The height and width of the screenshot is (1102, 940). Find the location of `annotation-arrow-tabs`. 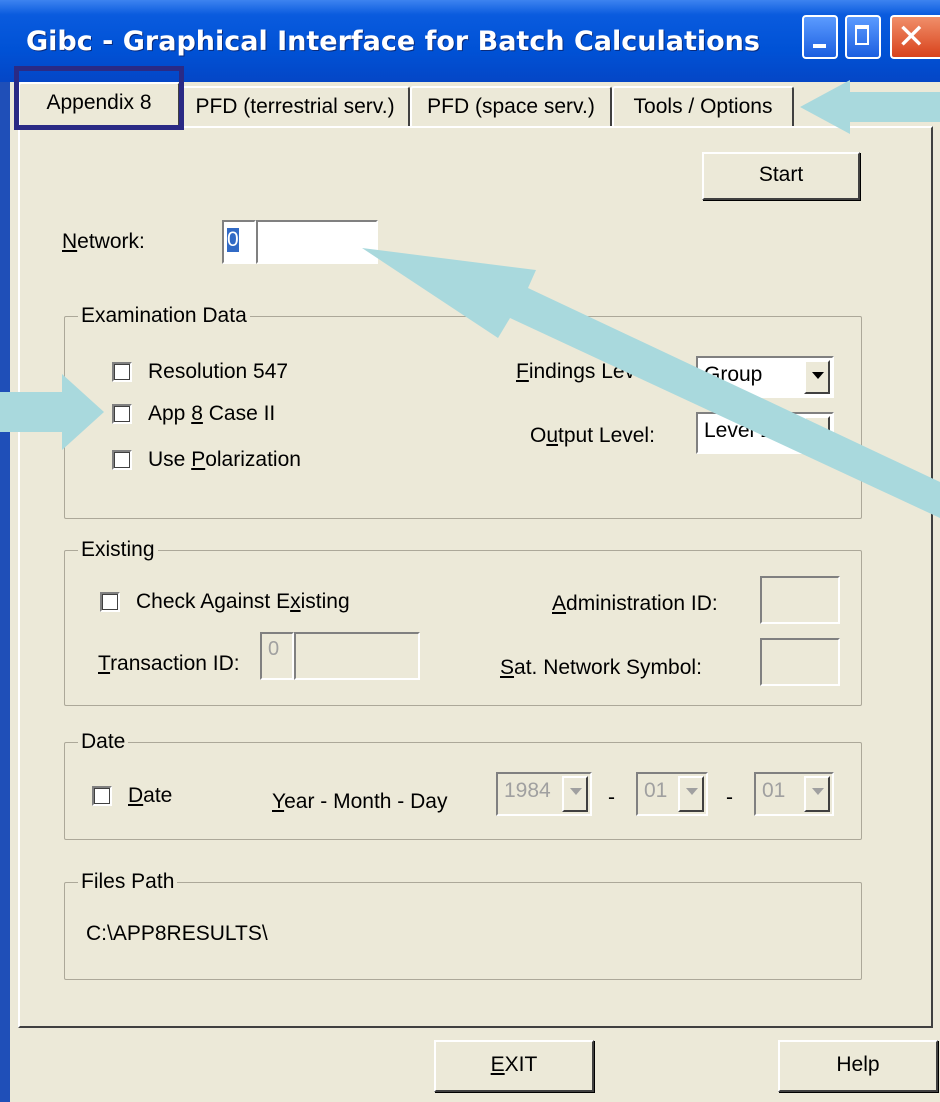

annotation-arrow-tabs is located at coordinates (870, 107).